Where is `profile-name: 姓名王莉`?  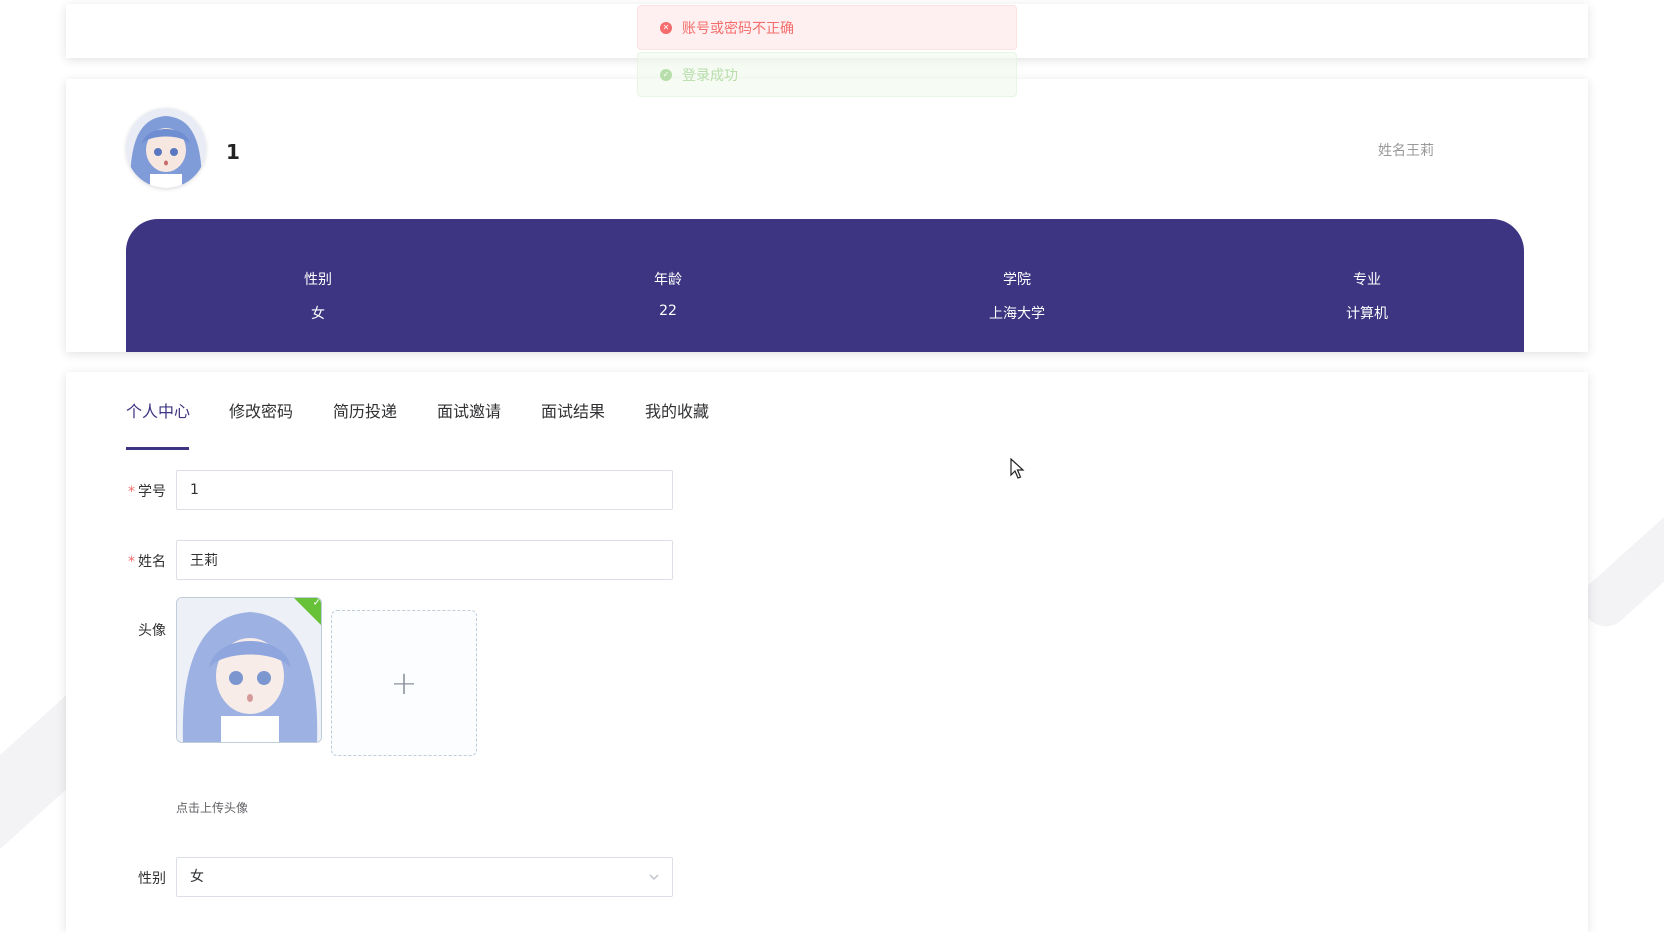
profile-name: 姓名王莉 is located at coordinates (1406, 151).